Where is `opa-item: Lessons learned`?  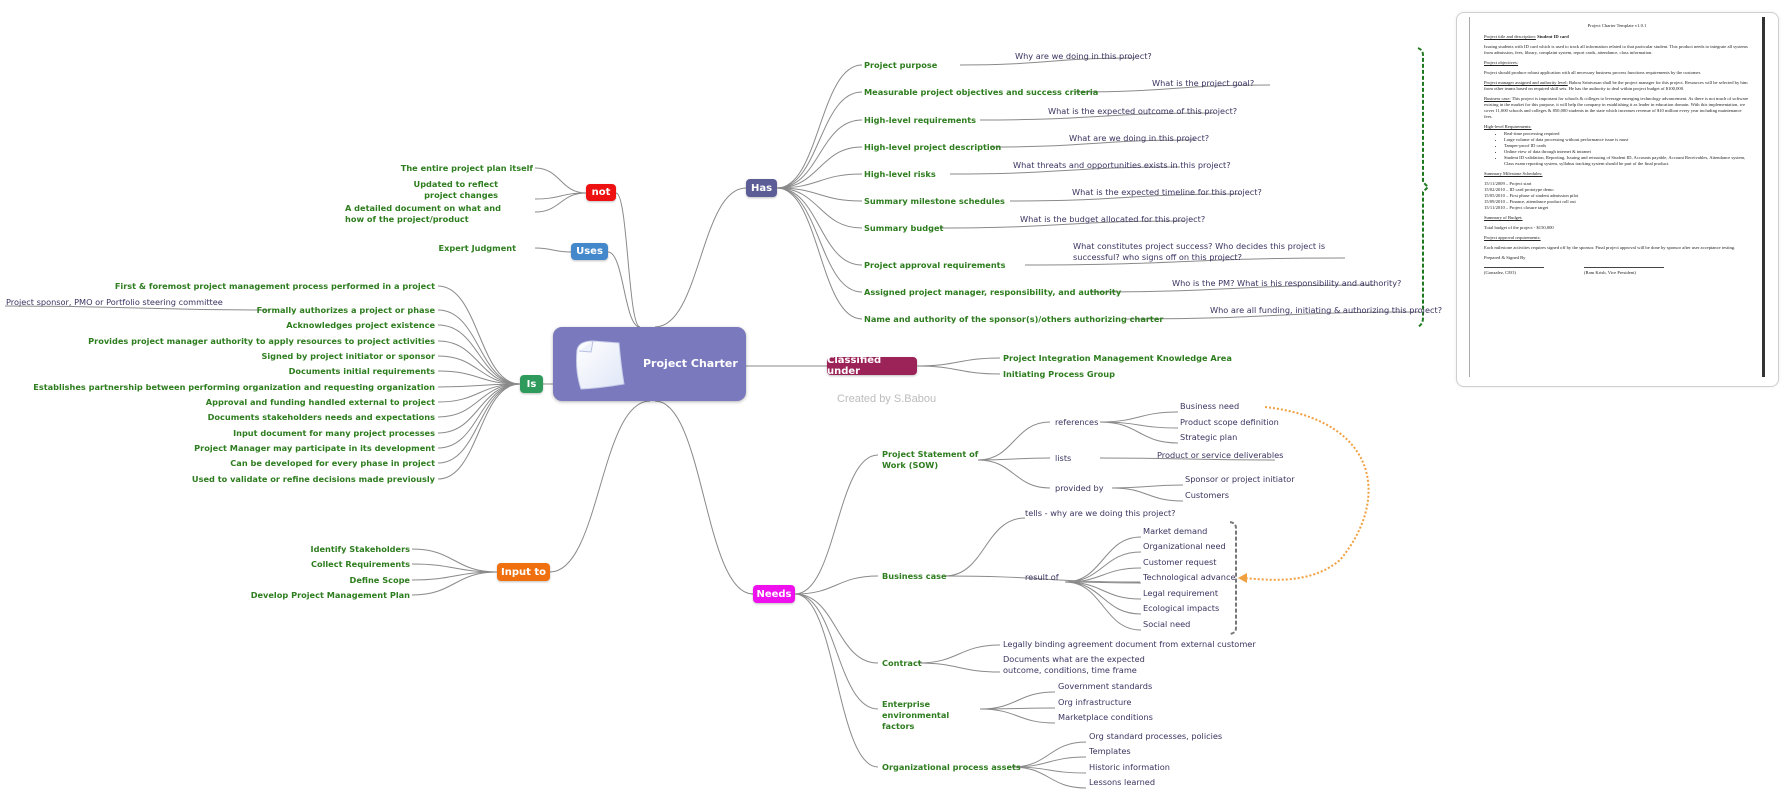 opa-item: Lessons learned is located at coordinates (1122, 782).